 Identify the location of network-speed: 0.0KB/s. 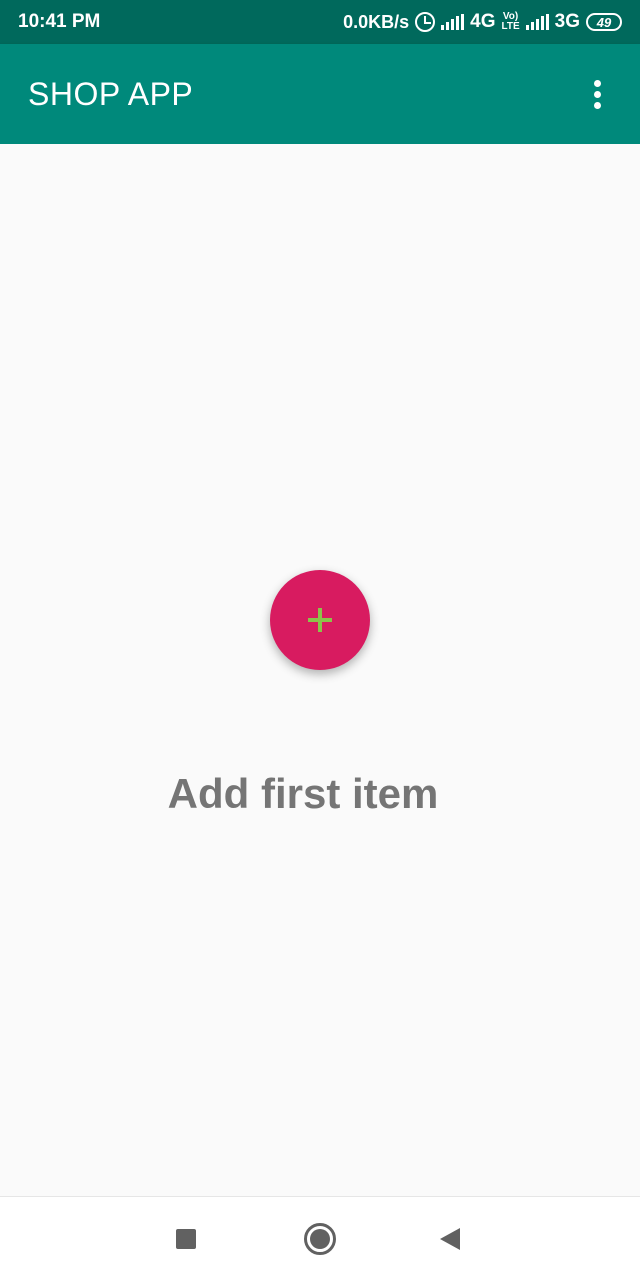
(376, 21).